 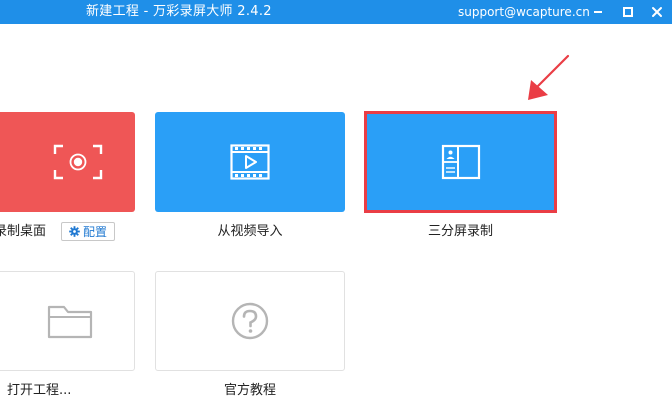 I want to click on import-video-label: 从视频导入, so click(x=250, y=231).